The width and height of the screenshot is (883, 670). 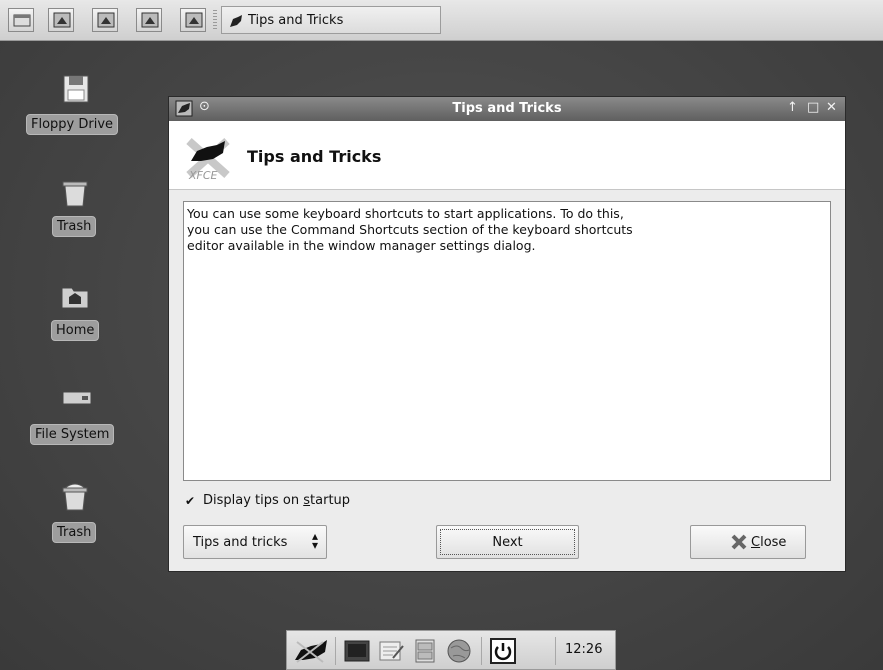 I want to click on tips-category-select: Tips and tricks ▴ ▾, so click(x=255, y=542).